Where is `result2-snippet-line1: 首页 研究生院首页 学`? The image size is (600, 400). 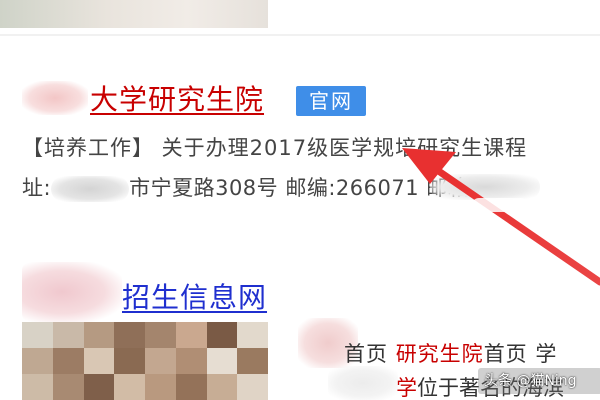 result2-snippet-line1: 首页 研究生院首页 学 is located at coordinates (472, 353).